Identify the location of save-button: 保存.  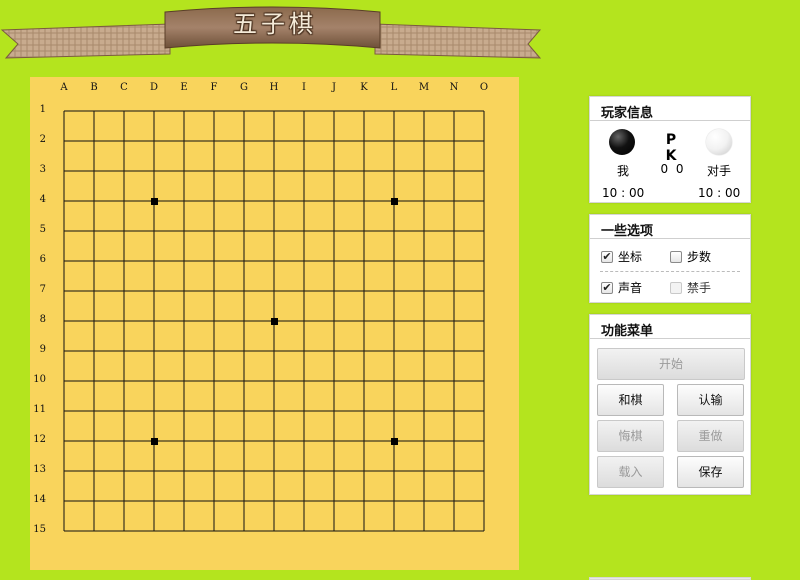
(710, 472).